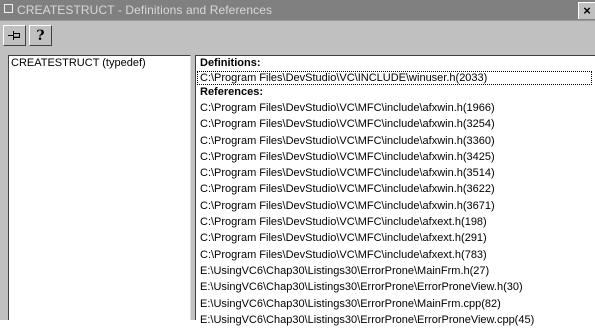  I want to click on references-heading: References:, so click(231, 92).